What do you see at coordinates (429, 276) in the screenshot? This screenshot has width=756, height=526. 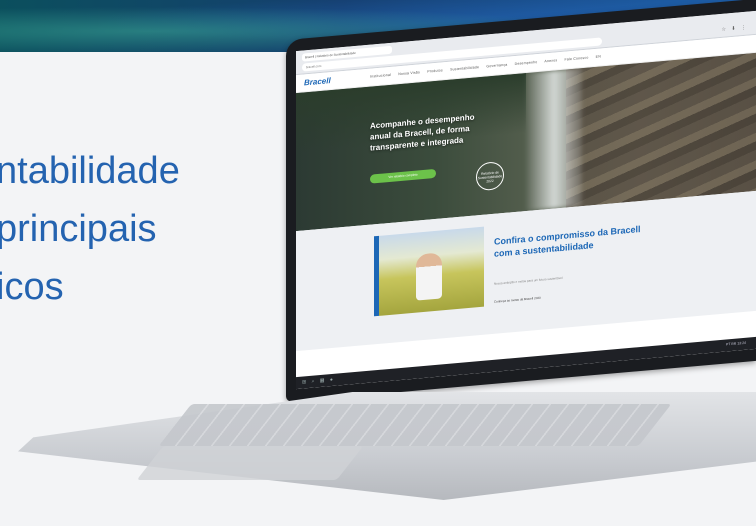 I see `person-figure` at bounding box center [429, 276].